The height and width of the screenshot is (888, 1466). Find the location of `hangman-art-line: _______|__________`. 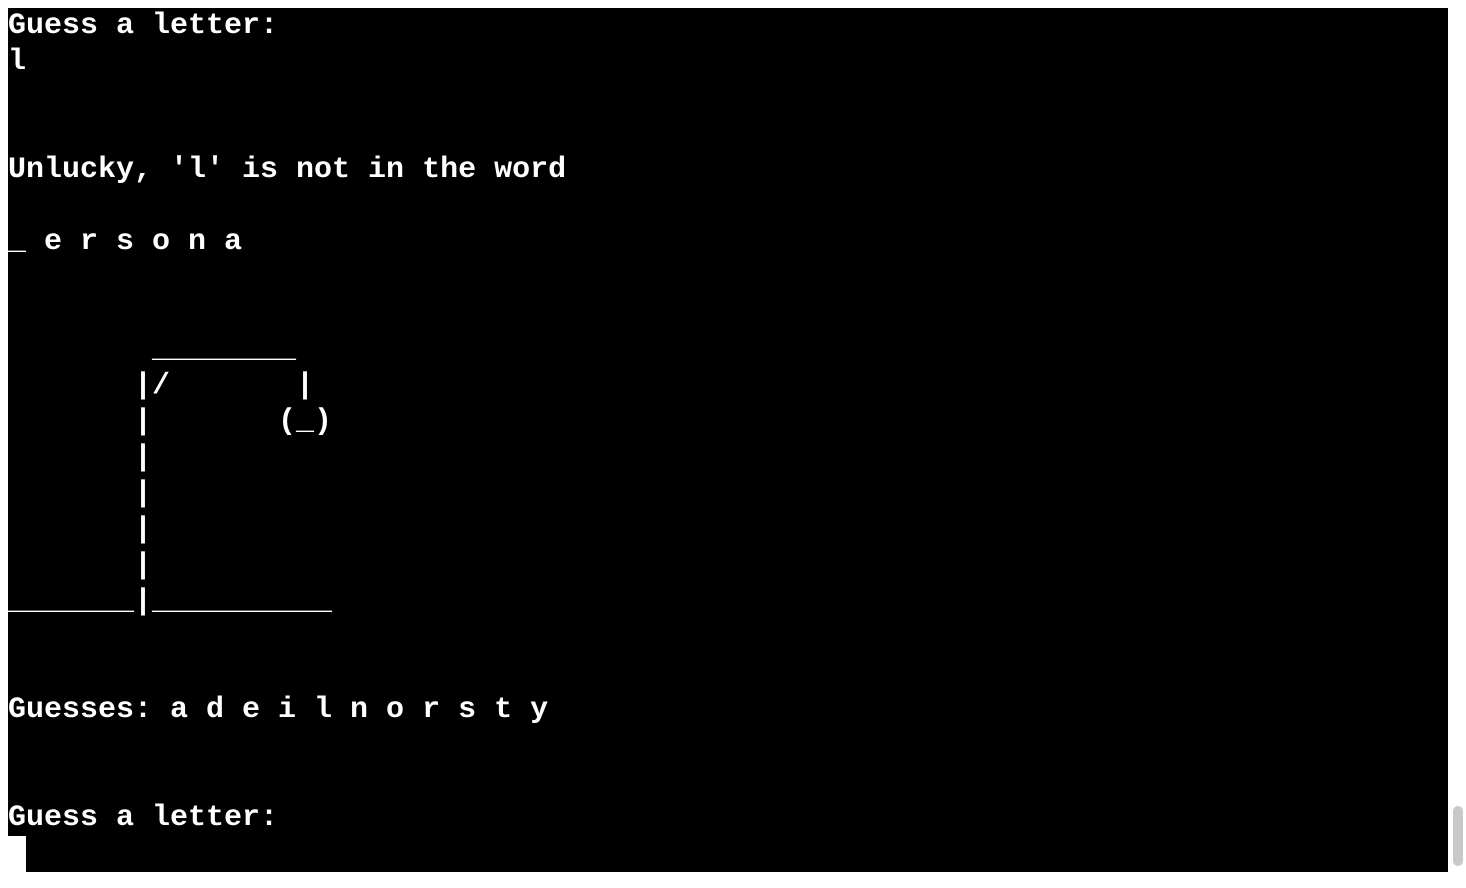

hangman-art-line: _______|__________ is located at coordinates (170, 602).